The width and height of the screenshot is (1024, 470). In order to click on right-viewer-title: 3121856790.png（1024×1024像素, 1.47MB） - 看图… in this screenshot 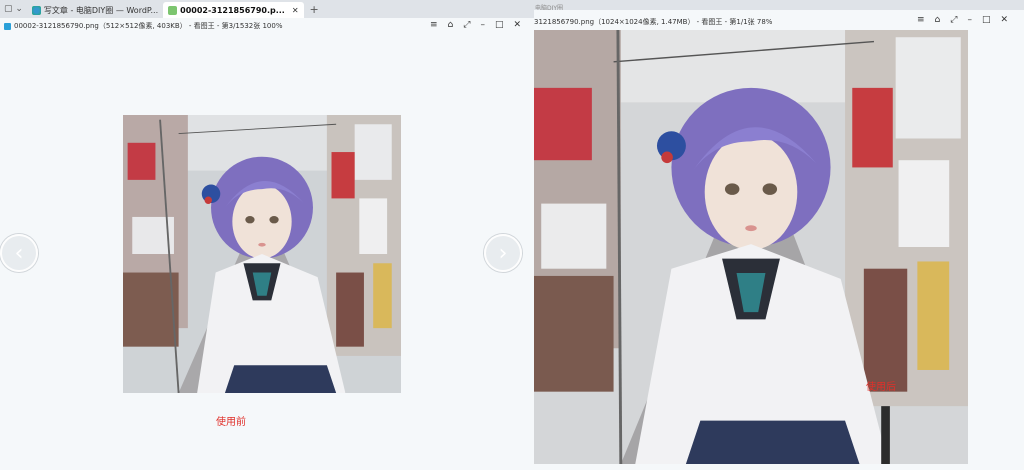, I will do `click(653, 22)`.